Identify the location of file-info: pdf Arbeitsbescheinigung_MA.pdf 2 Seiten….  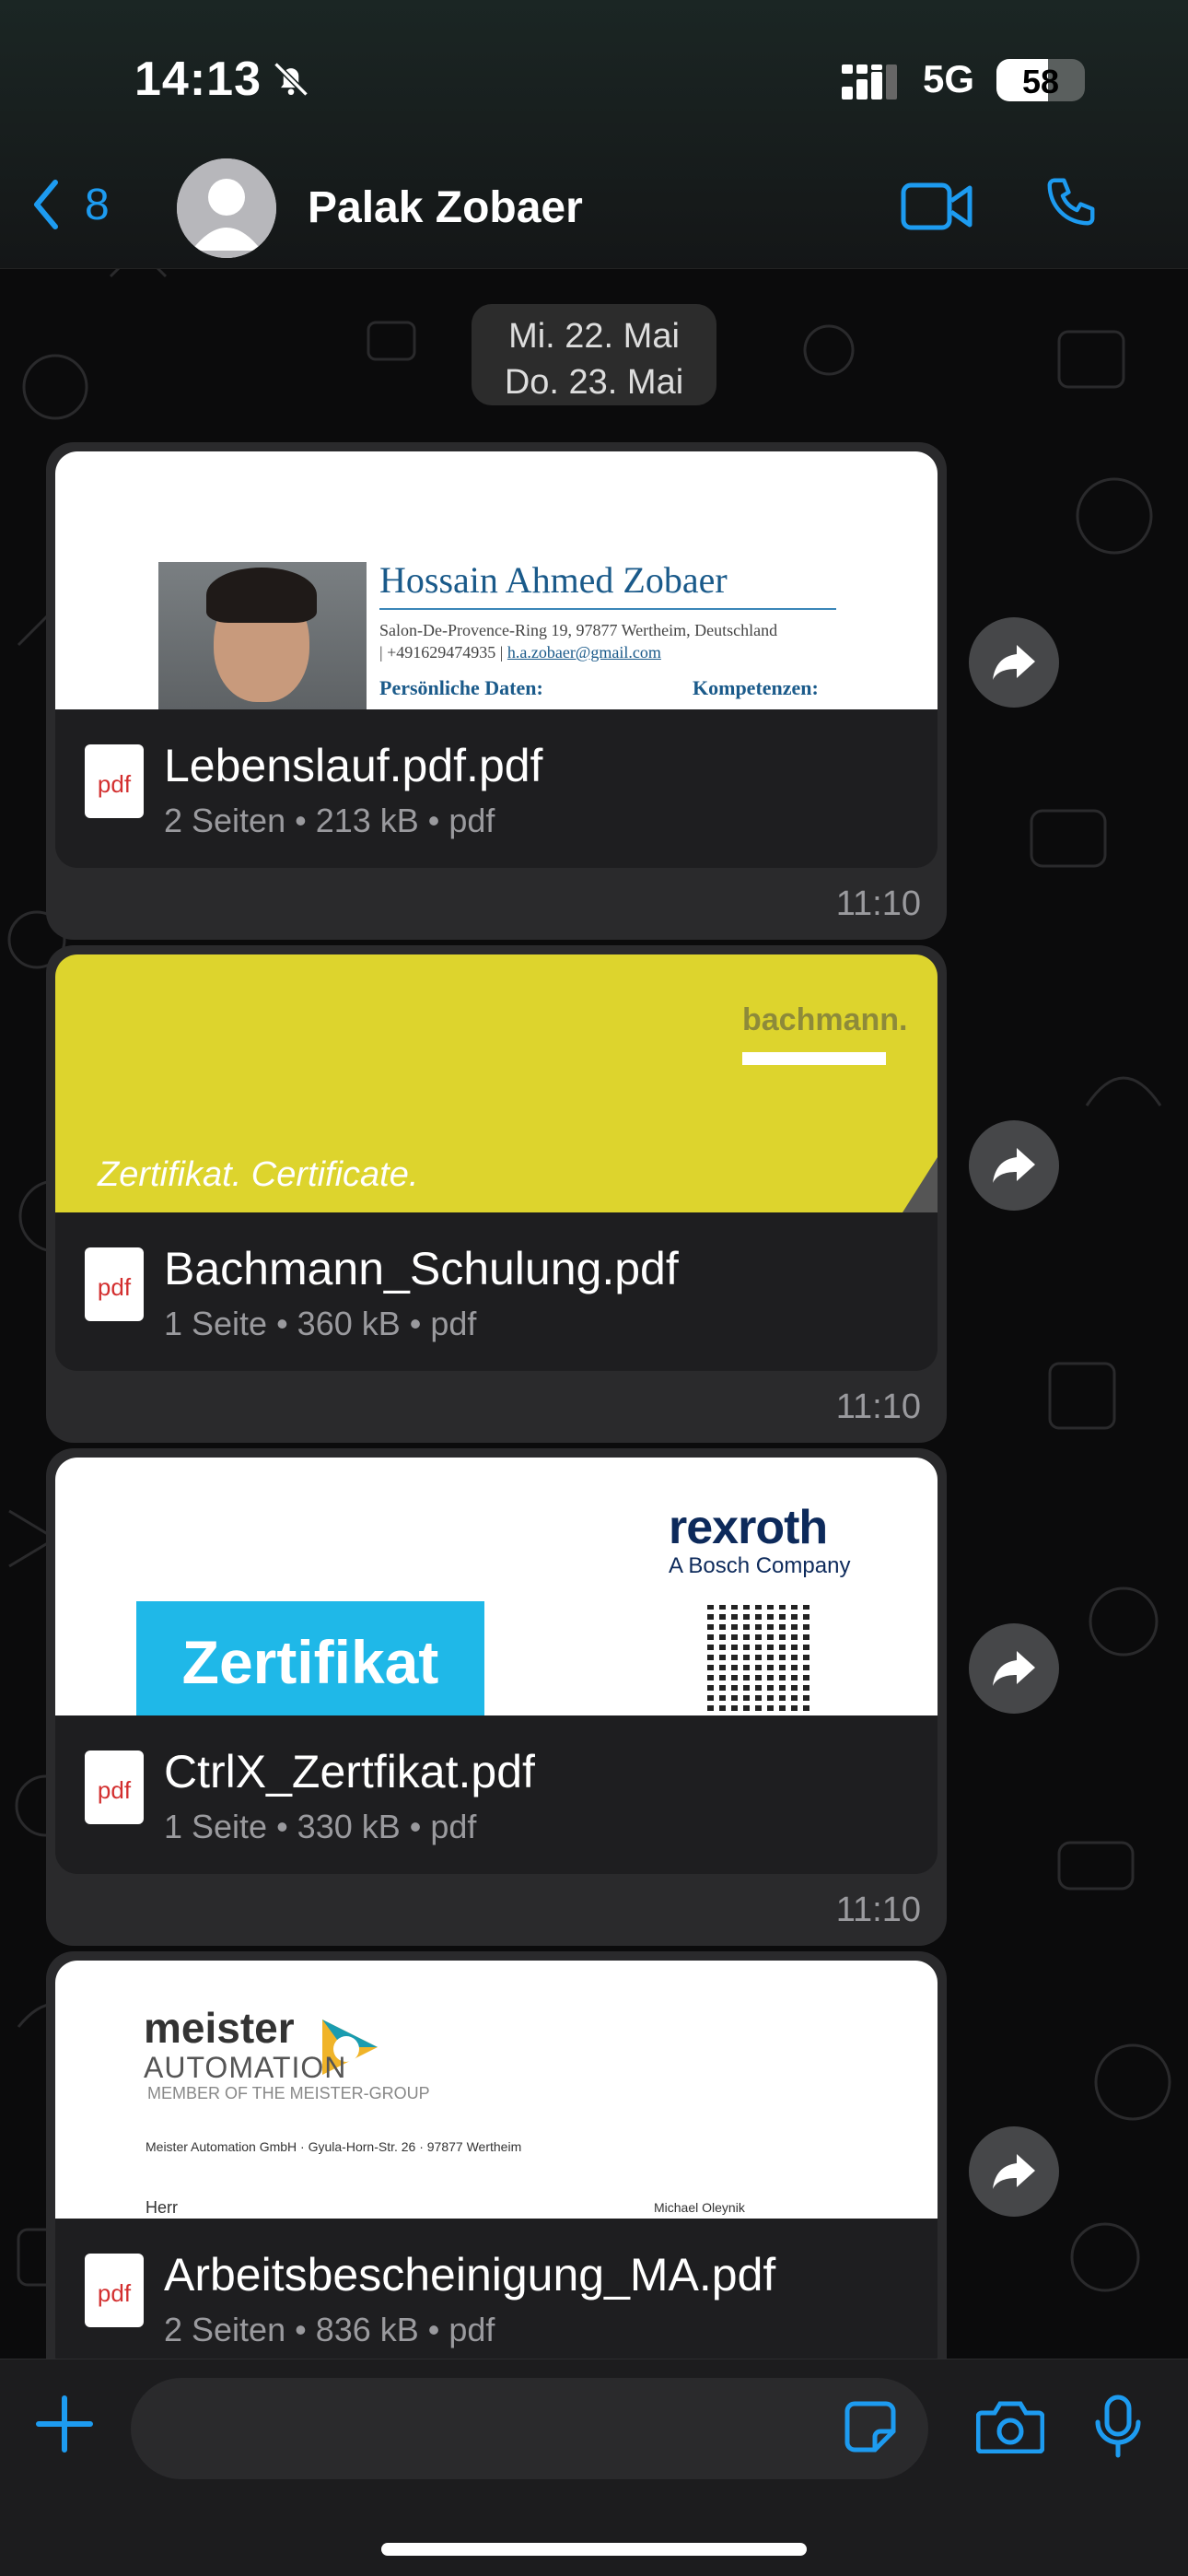
(496, 2298).